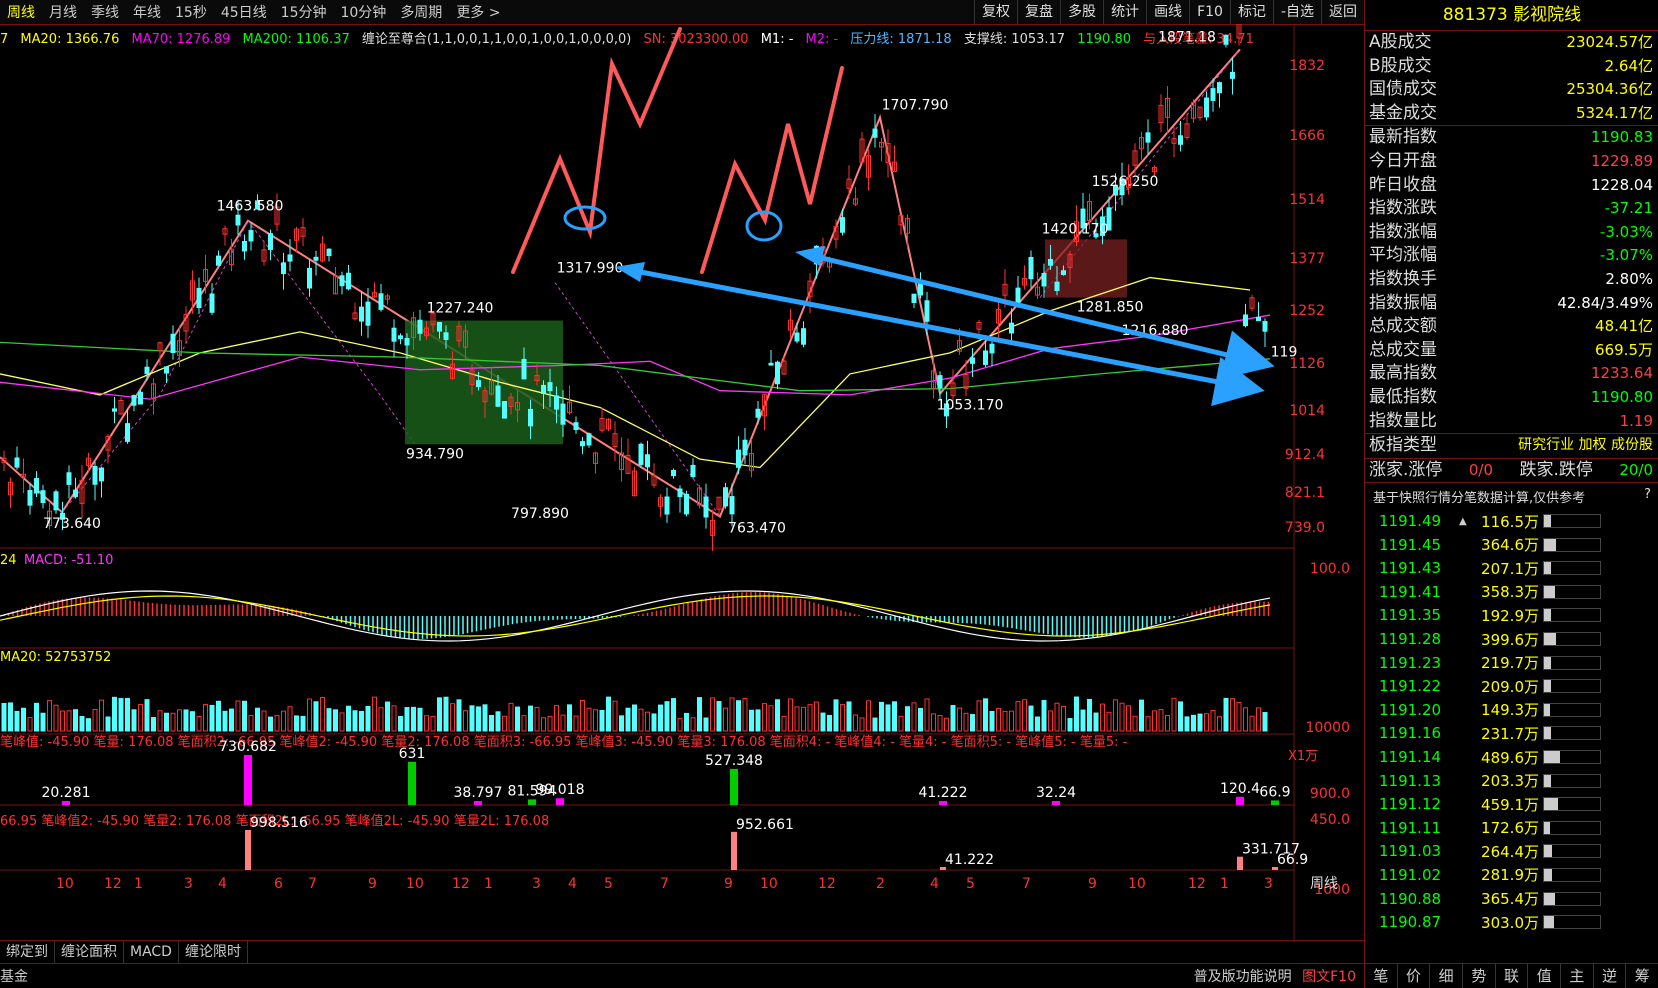  What do you see at coordinates (1342, 12) in the screenshot?
I see `tool-button: 返回` at bounding box center [1342, 12].